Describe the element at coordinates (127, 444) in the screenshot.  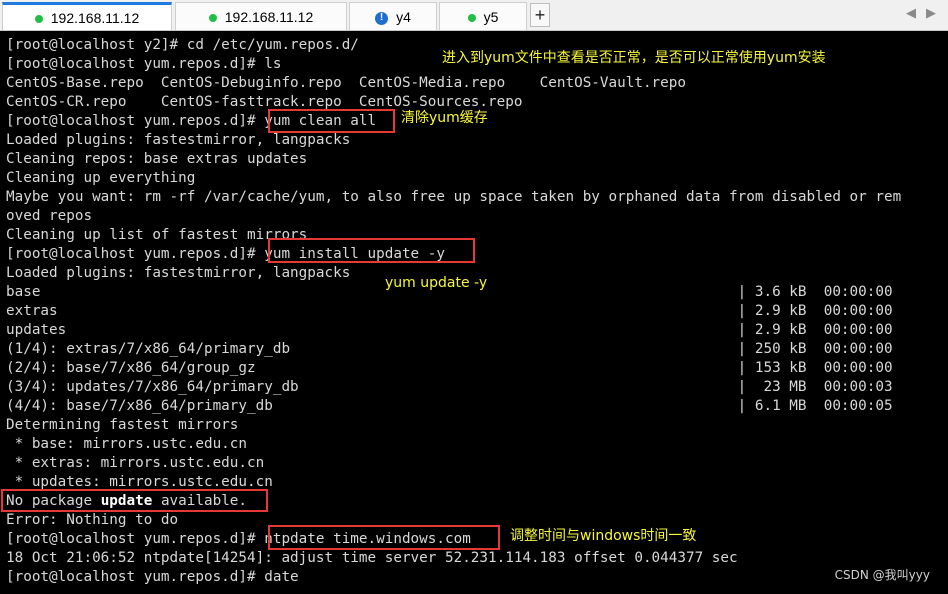
I see `terminal-line: * base: mirrors.ustc.edu.cn` at that location.